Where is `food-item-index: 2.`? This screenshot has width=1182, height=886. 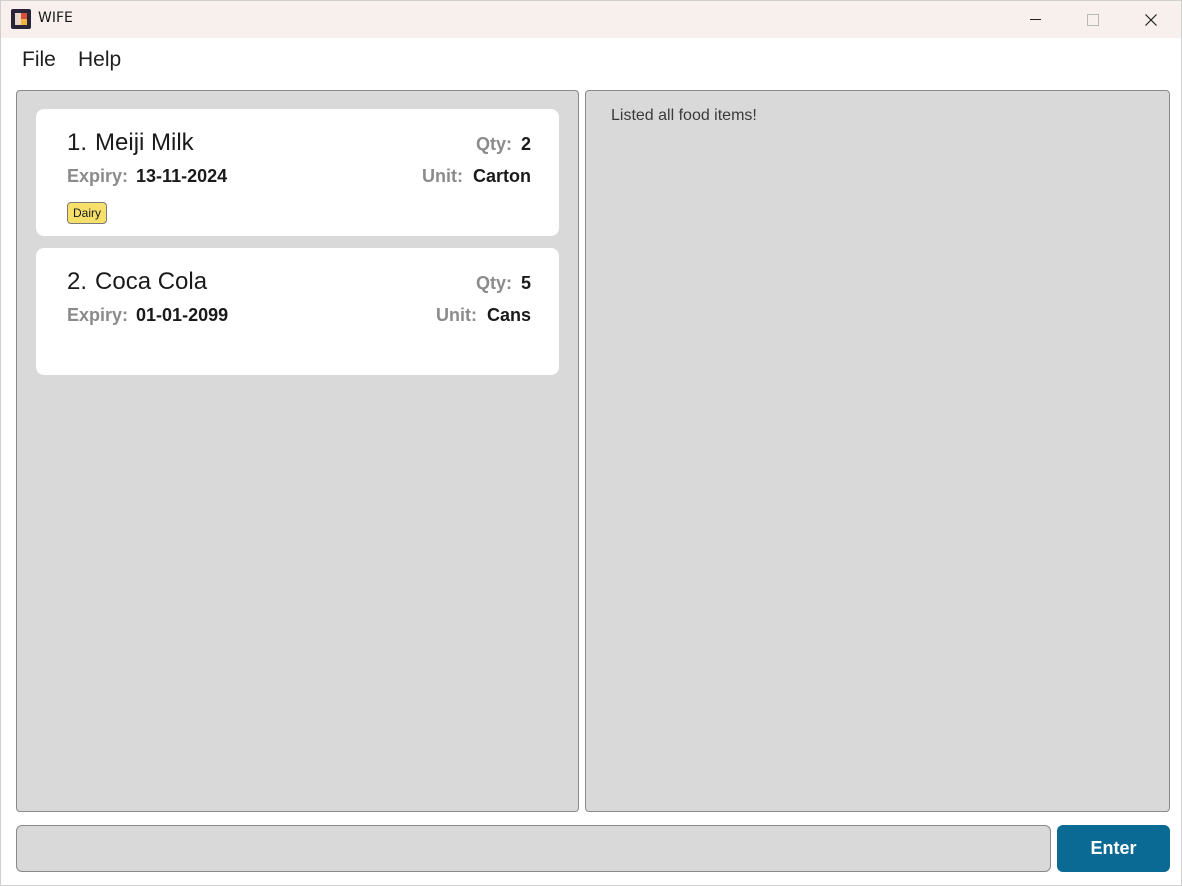
food-item-index: 2. is located at coordinates (77, 281).